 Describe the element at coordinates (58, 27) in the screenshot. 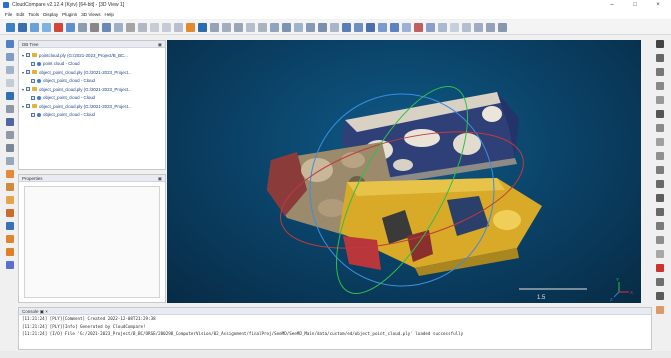

I see `delete-icon` at that location.